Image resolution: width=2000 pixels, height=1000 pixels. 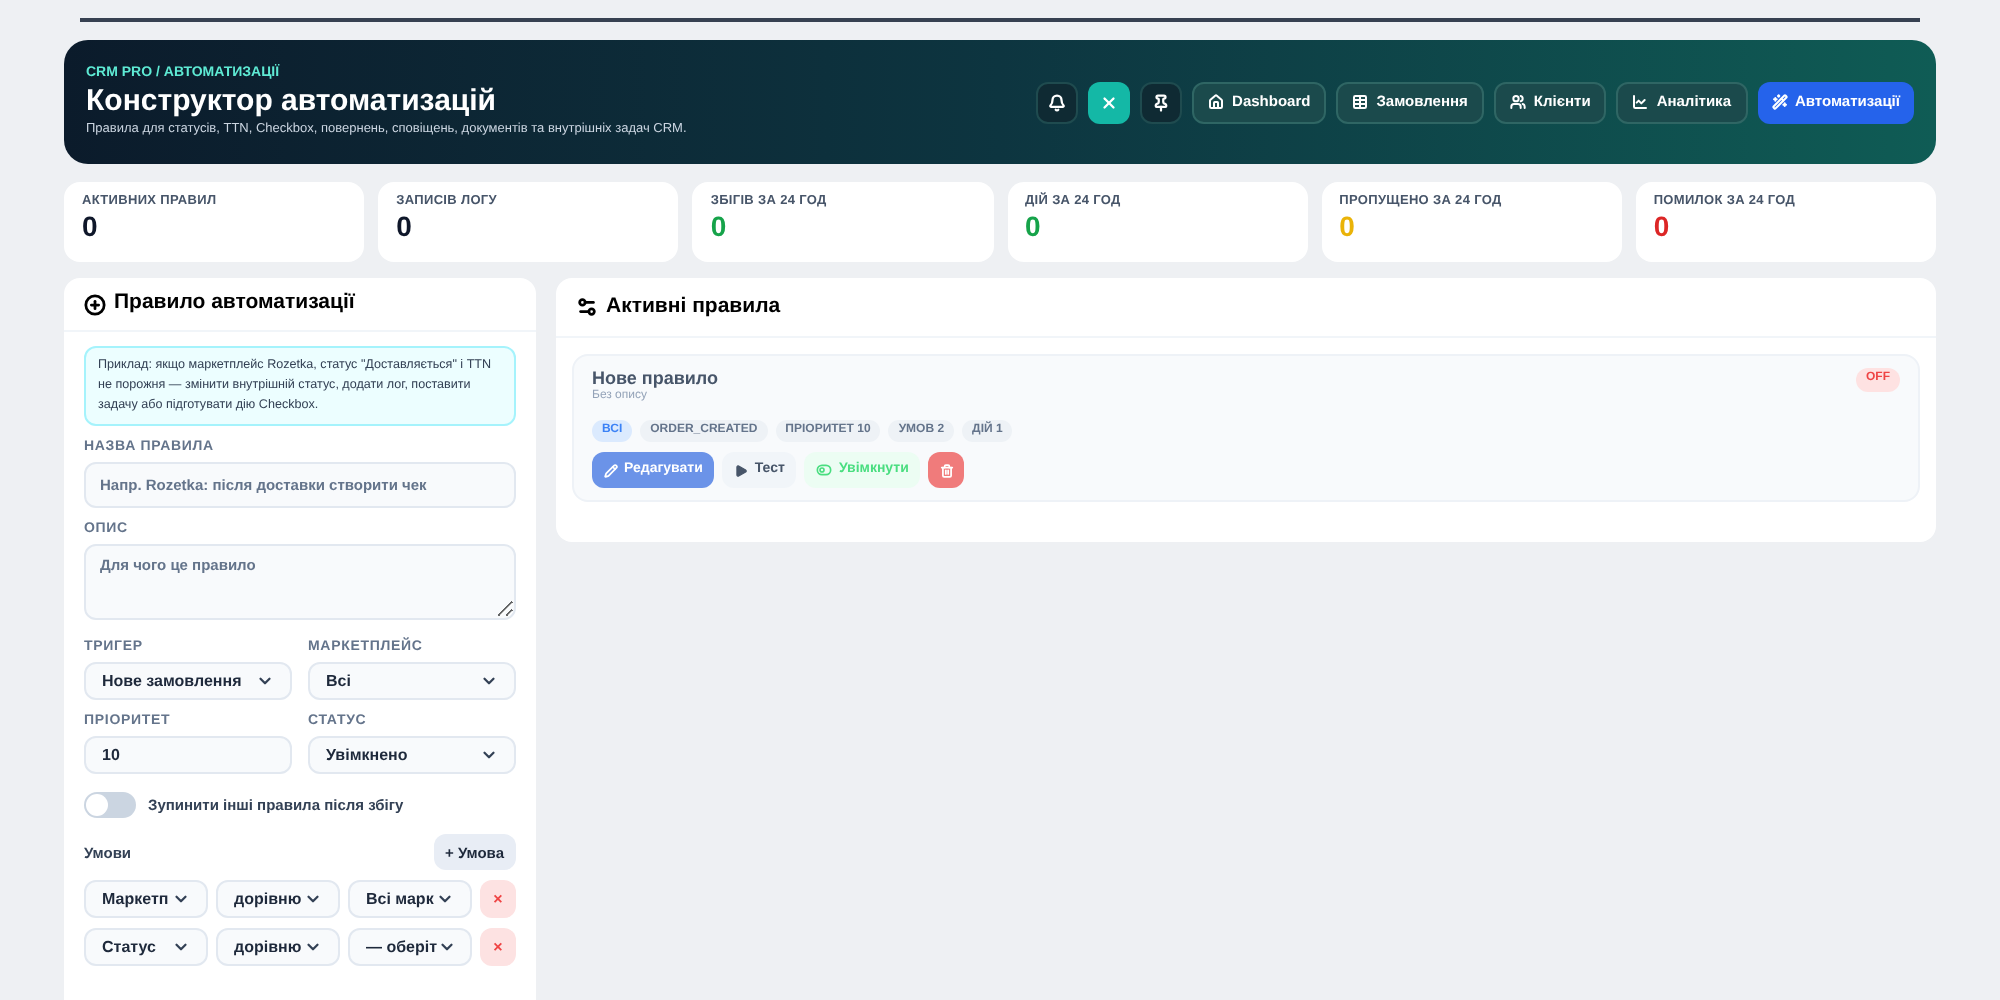 I want to click on plus-circle-icon, so click(x=95, y=304).